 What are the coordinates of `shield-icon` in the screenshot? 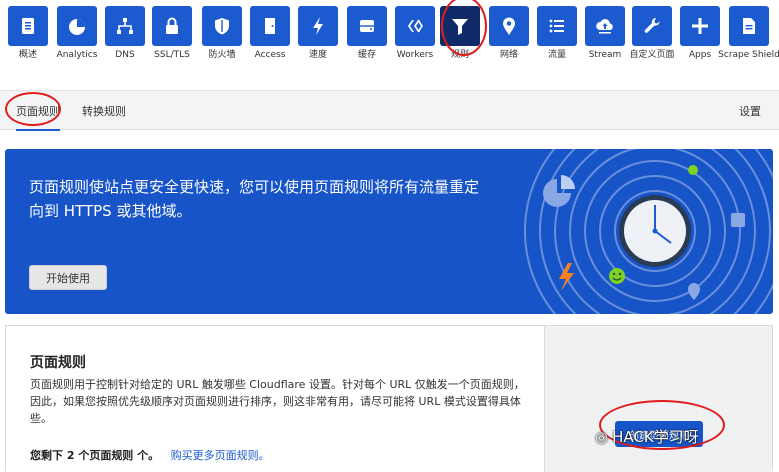 It's located at (222, 26).